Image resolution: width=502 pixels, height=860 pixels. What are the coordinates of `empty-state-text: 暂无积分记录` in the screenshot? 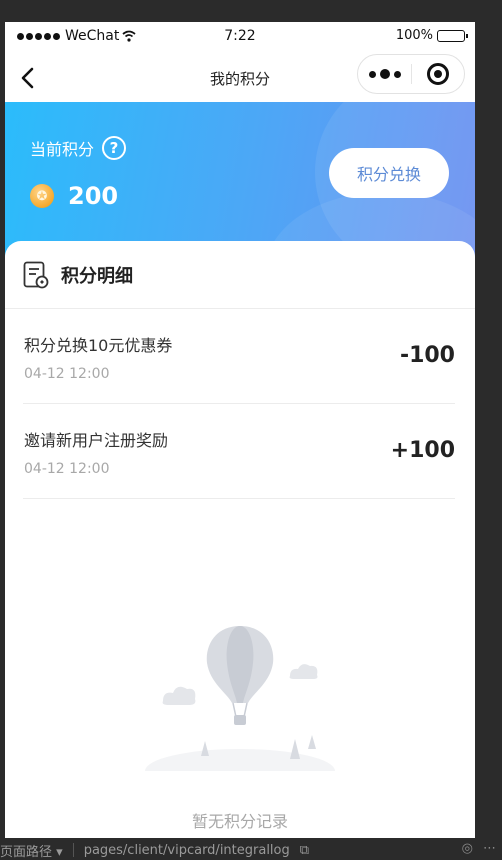 It's located at (239, 821).